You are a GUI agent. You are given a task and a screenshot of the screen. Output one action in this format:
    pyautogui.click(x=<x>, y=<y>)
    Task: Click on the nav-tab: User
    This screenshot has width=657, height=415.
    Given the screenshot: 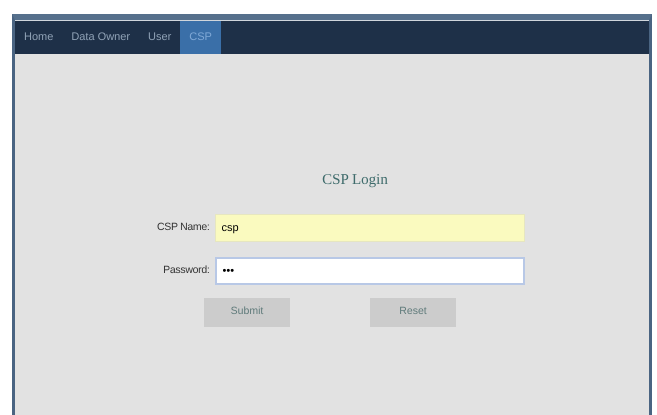 What is the action you would take?
    pyautogui.click(x=159, y=37)
    